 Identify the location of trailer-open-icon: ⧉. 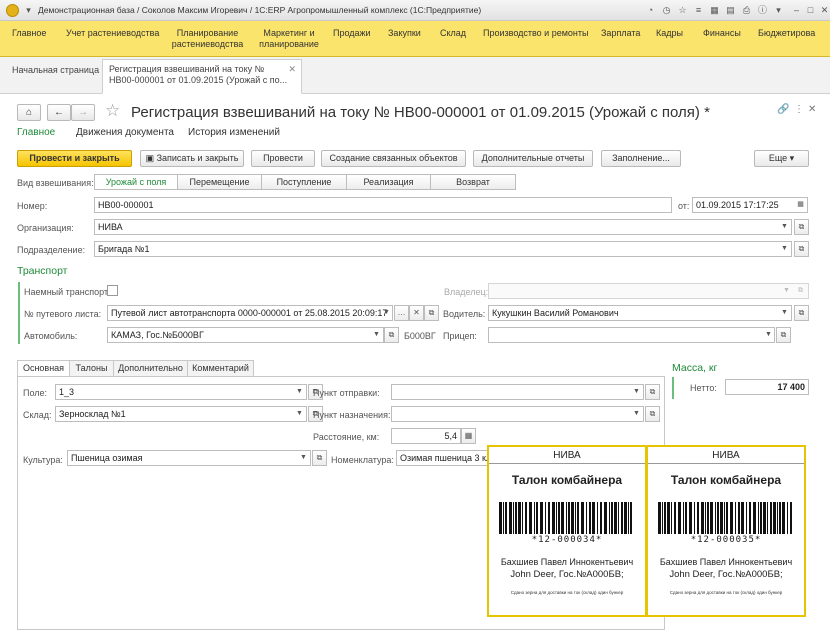
(783, 335).